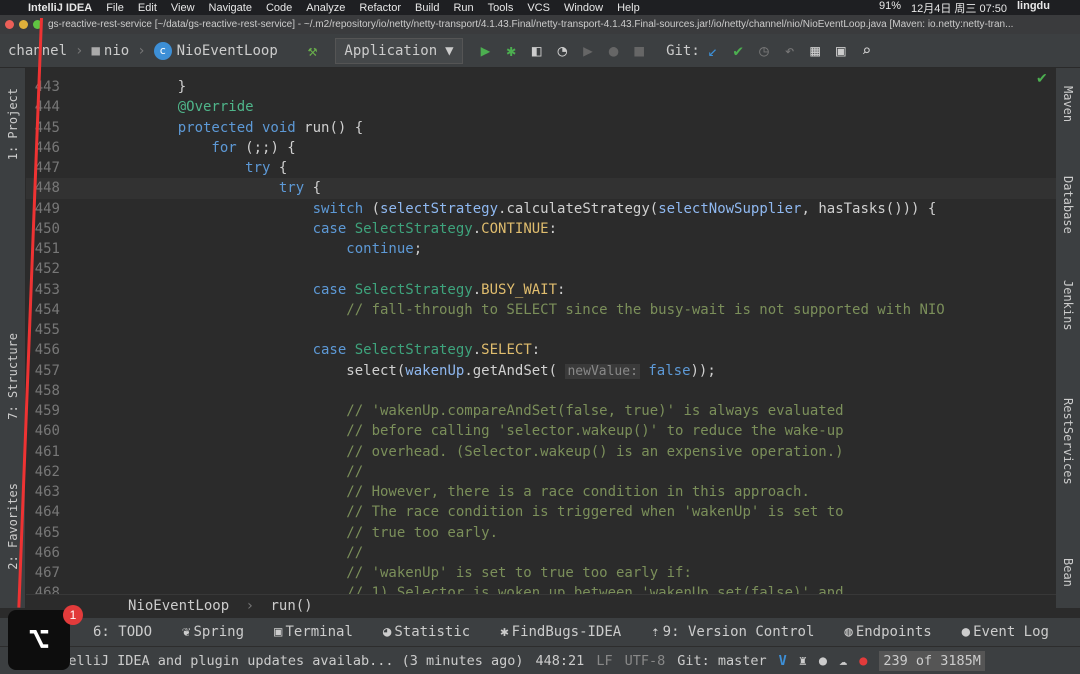 The height and width of the screenshot is (674, 1080). What do you see at coordinates (115, 8) in the screenshot?
I see `menu-file: File` at bounding box center [115, 8].